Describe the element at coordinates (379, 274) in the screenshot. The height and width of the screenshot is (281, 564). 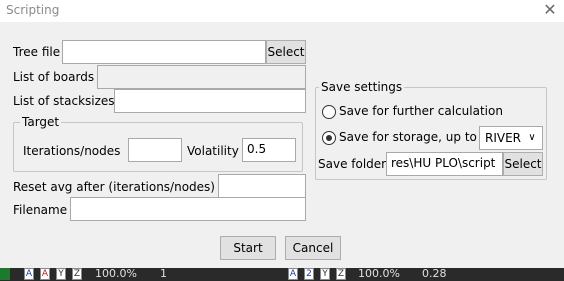
I see `strip-text-right: 100.0%` at that location.